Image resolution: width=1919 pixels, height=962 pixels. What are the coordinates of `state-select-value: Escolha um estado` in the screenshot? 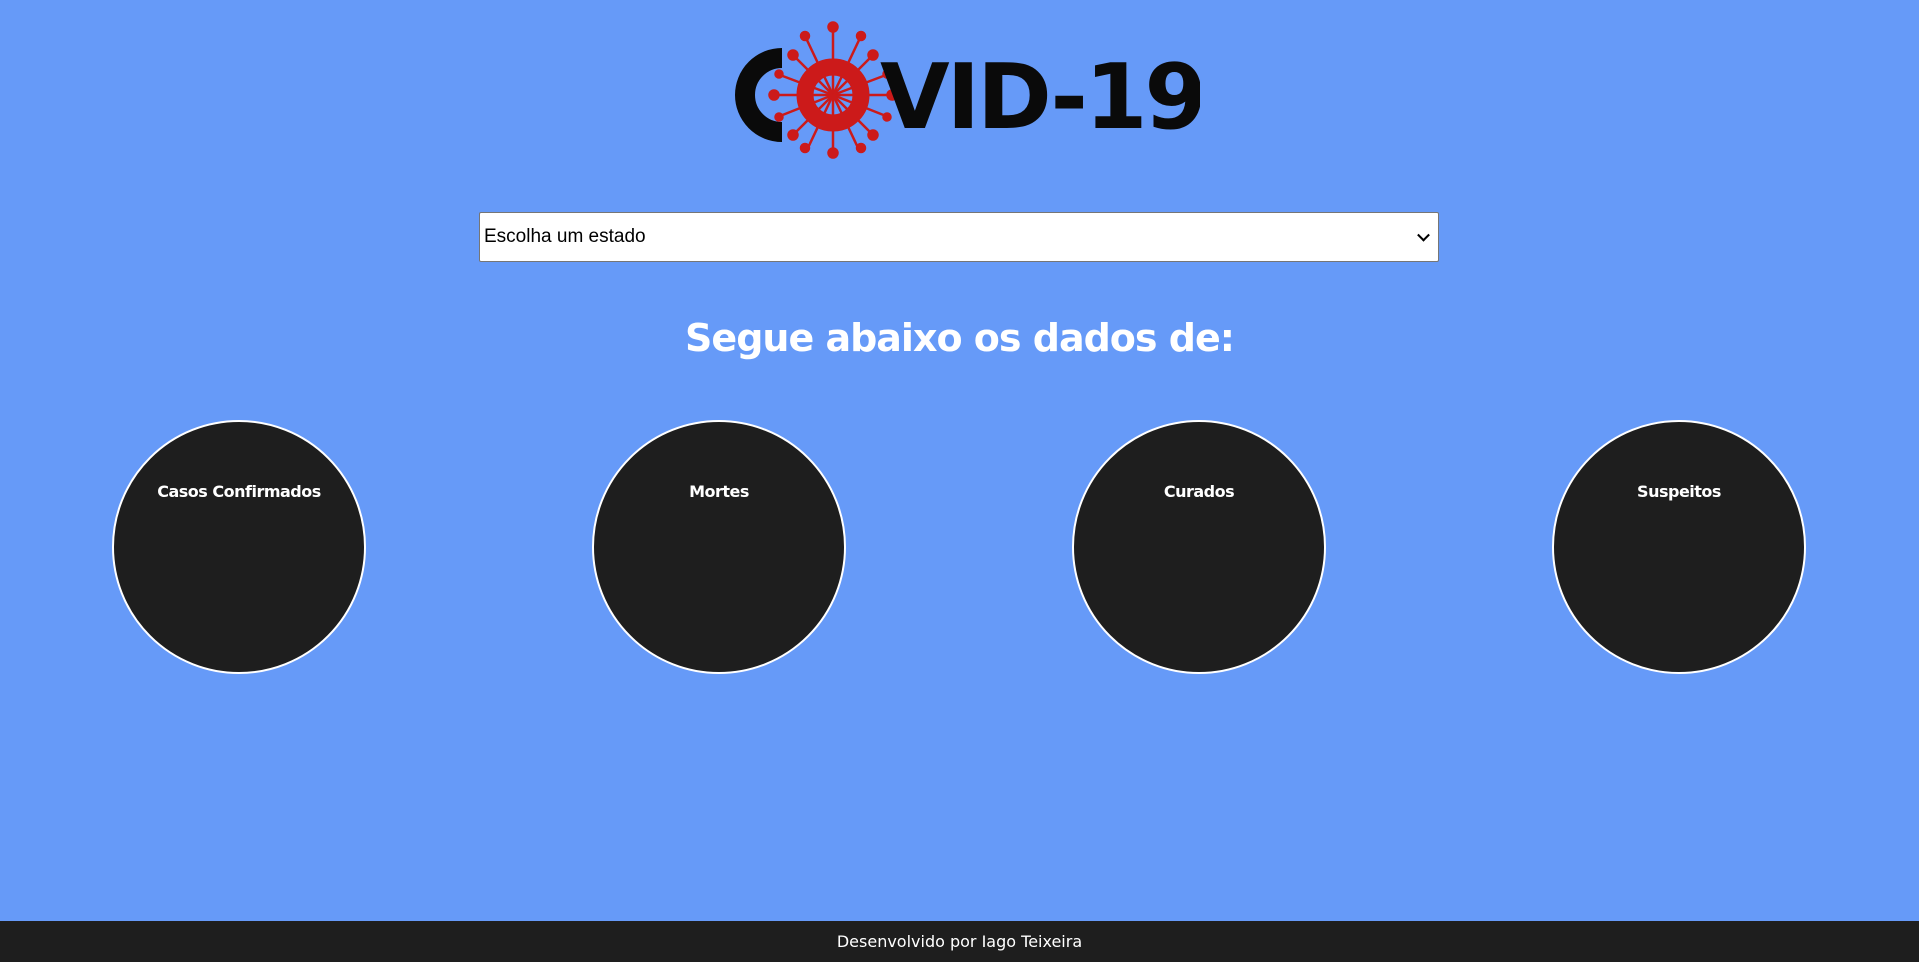 It's located at (565, 236).